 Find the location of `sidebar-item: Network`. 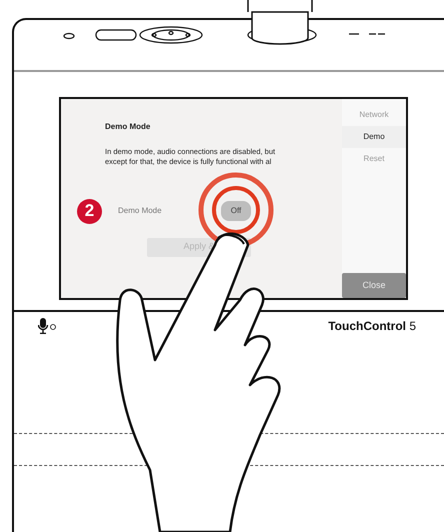

sidebar-item: Network is located at coordinates (374, 115).